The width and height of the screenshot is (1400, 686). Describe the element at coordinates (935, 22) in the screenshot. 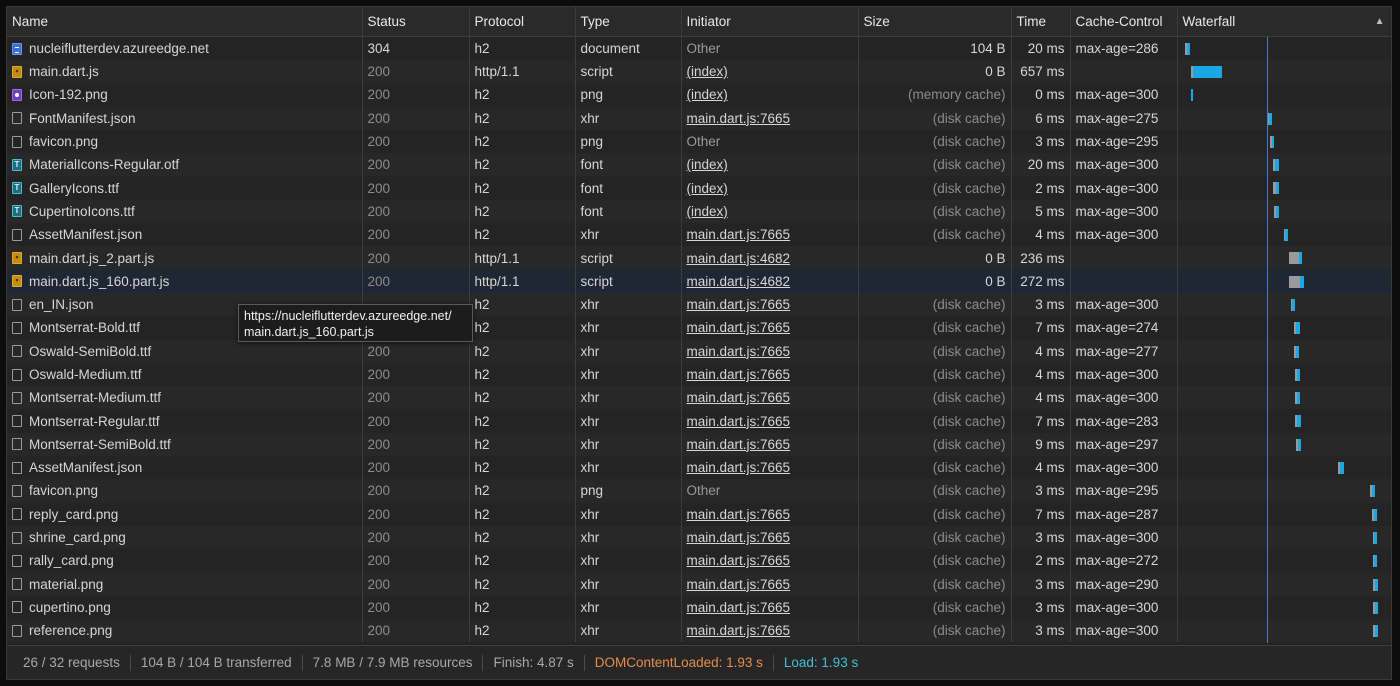

I see `col-header-size: Size` at that location.